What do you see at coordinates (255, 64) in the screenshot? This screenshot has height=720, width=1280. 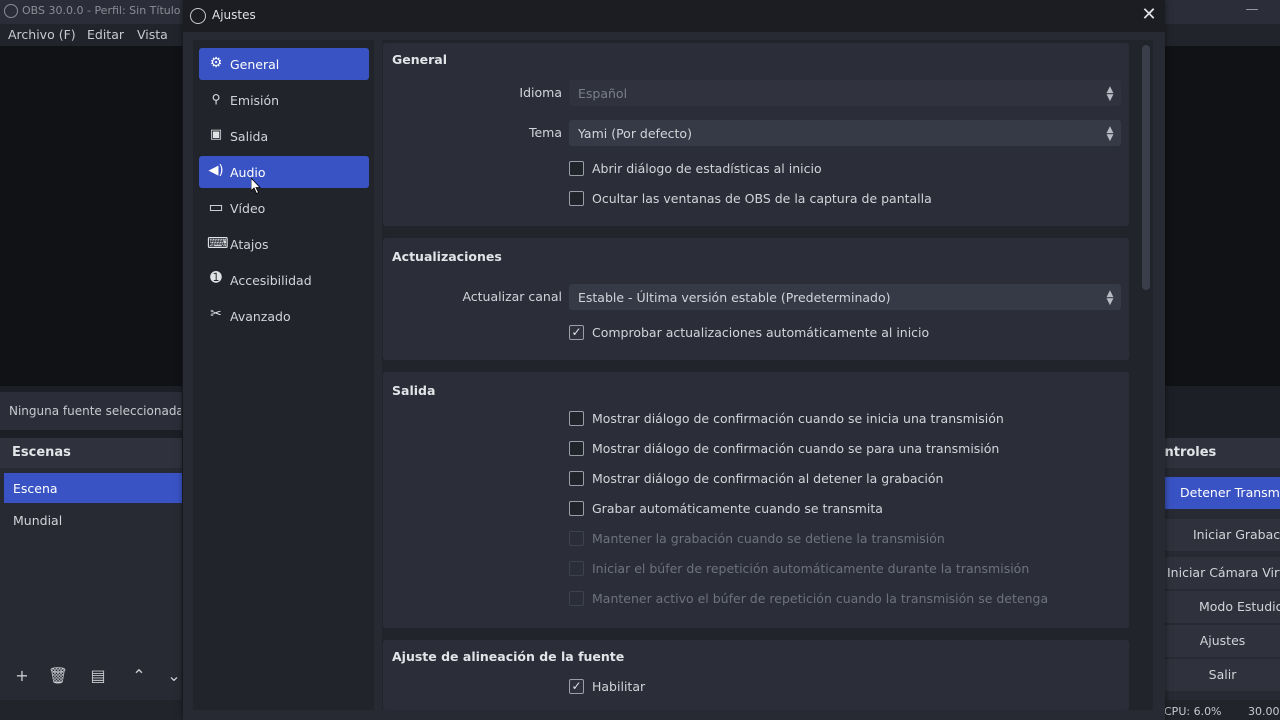 I see `sidebar-item-label: General` at bounding box center [255, 64].